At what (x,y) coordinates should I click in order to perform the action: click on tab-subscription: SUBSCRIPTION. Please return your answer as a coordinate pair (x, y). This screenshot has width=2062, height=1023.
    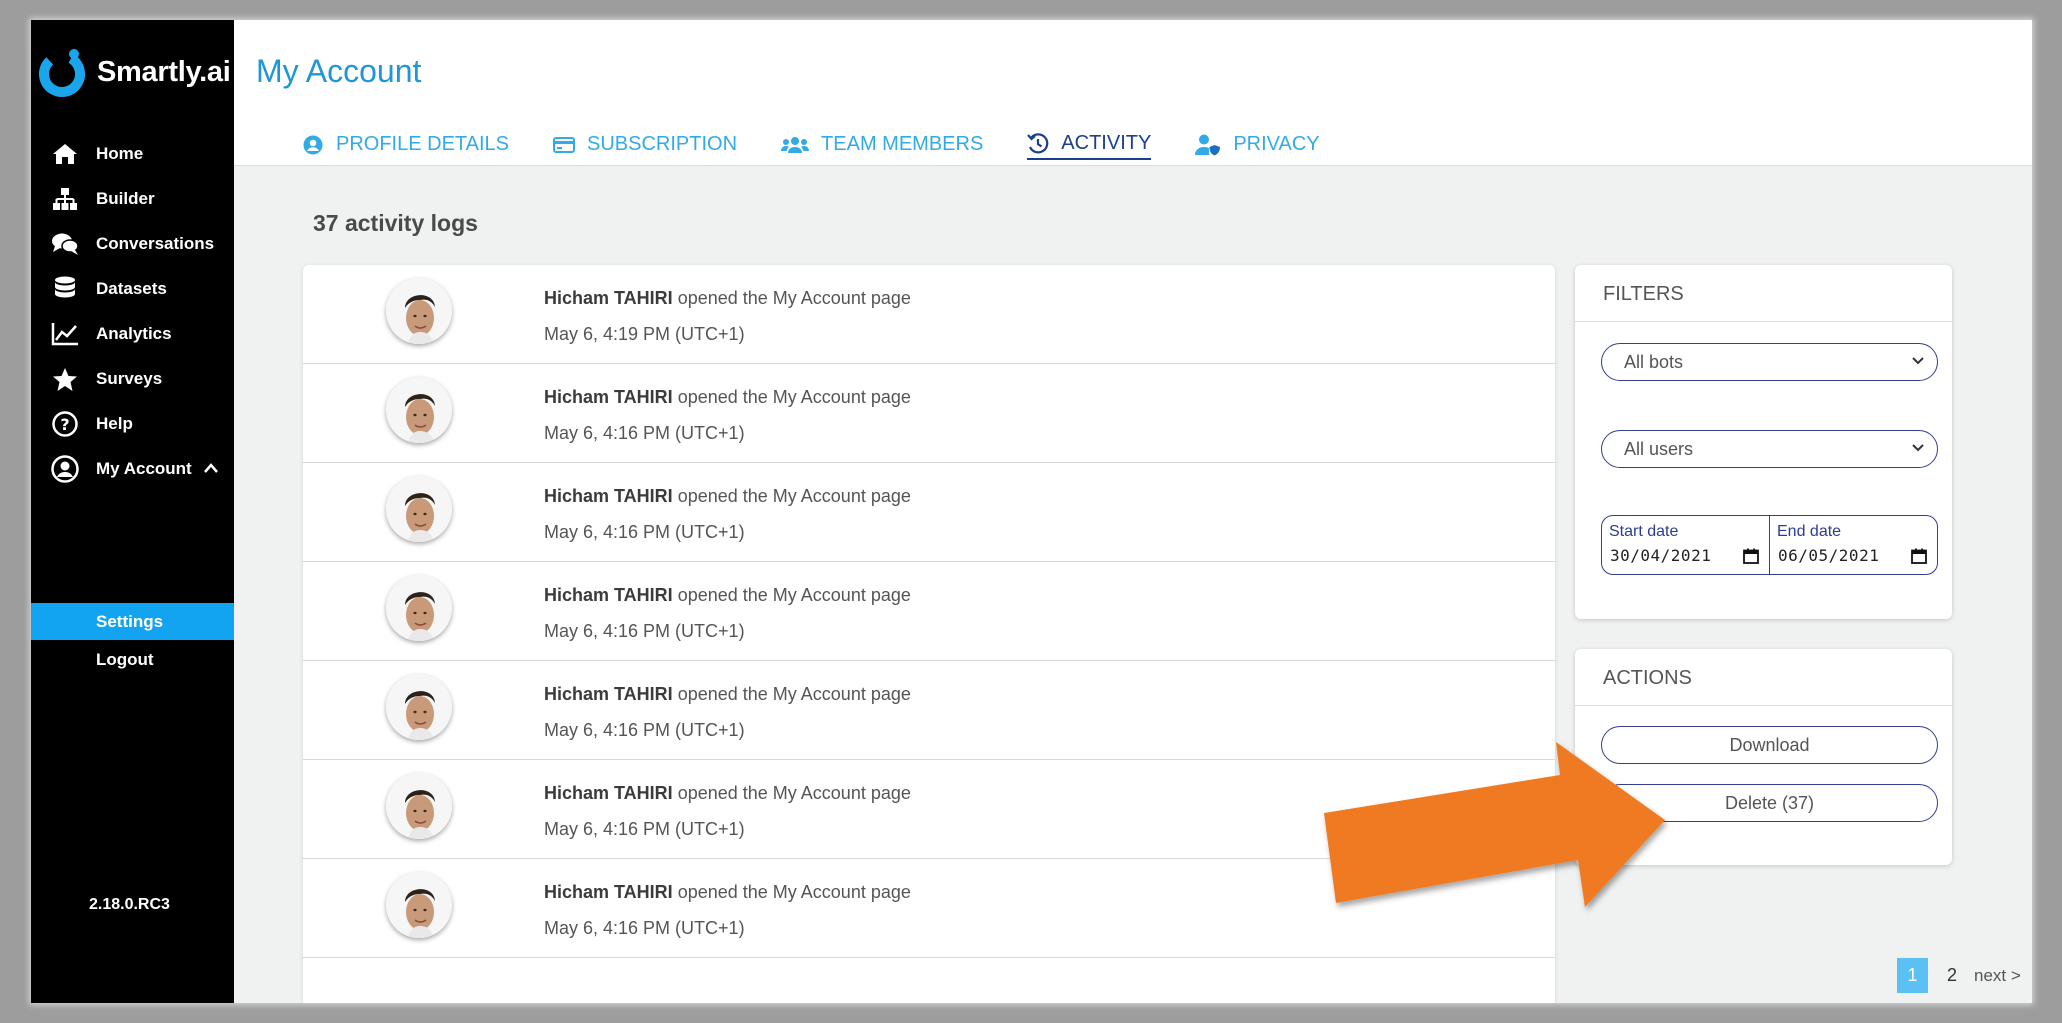
    Looking at the image, I should click on (645, 146).